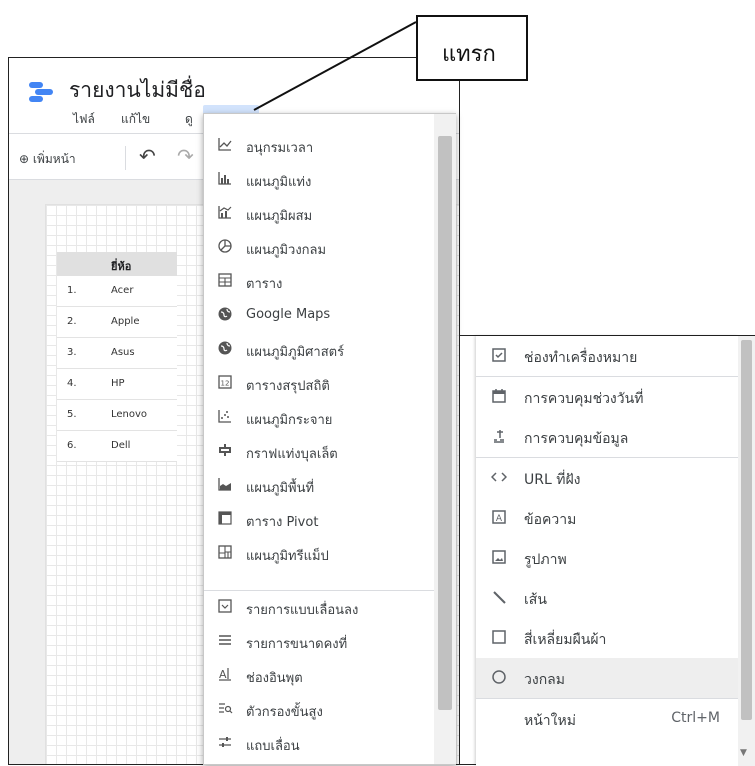 This screenshot has height=766, width=755. I want to click on line-icon, so click(499, 598).